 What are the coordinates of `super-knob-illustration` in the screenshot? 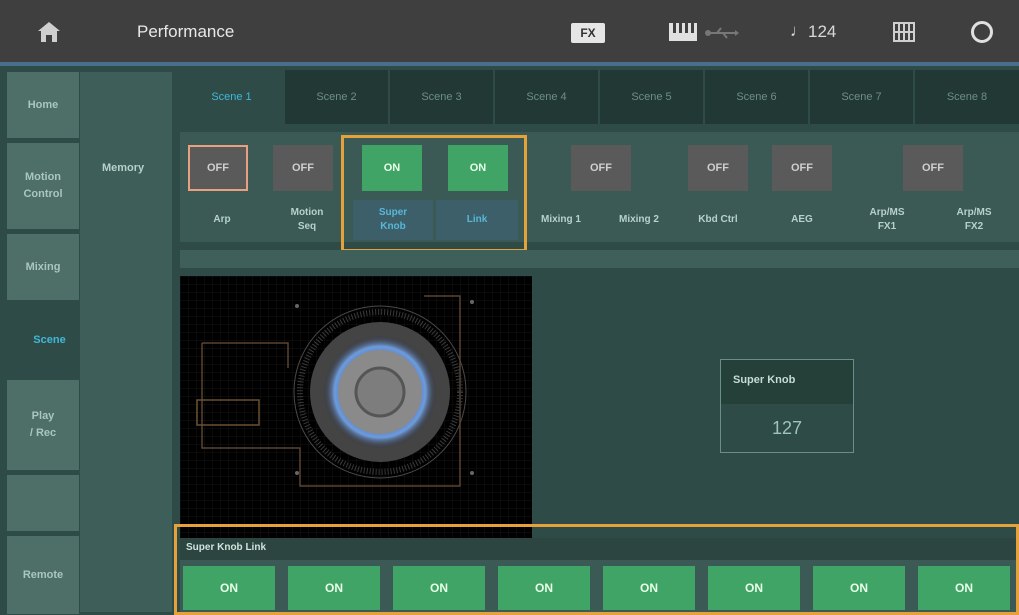 It's located at (356, 407).